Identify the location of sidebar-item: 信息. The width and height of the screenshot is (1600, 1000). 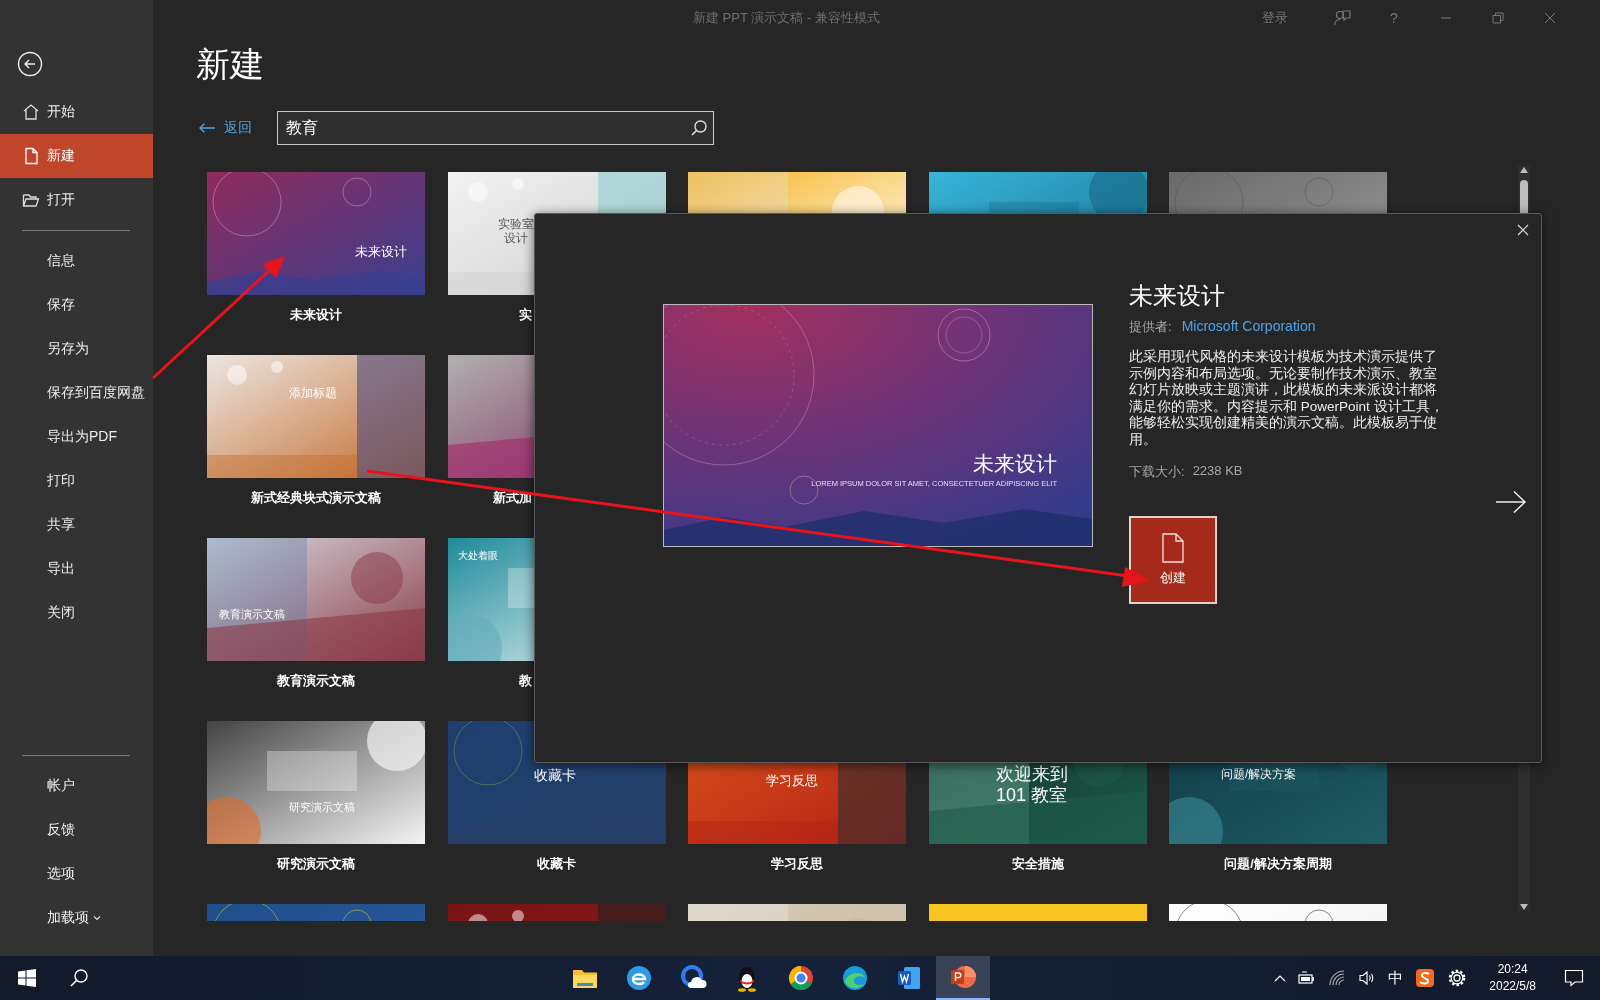
(76, 261).